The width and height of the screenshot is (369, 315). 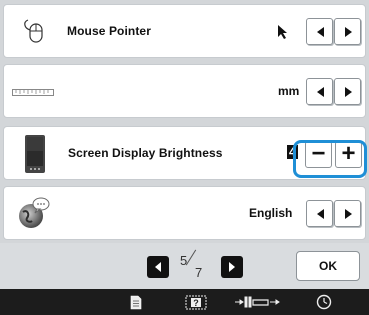 What do you see at coordinates (145, 153) in the screenshot?
I see `brightness-label: Screen Display Brightness` at bounding box center [145, 153].